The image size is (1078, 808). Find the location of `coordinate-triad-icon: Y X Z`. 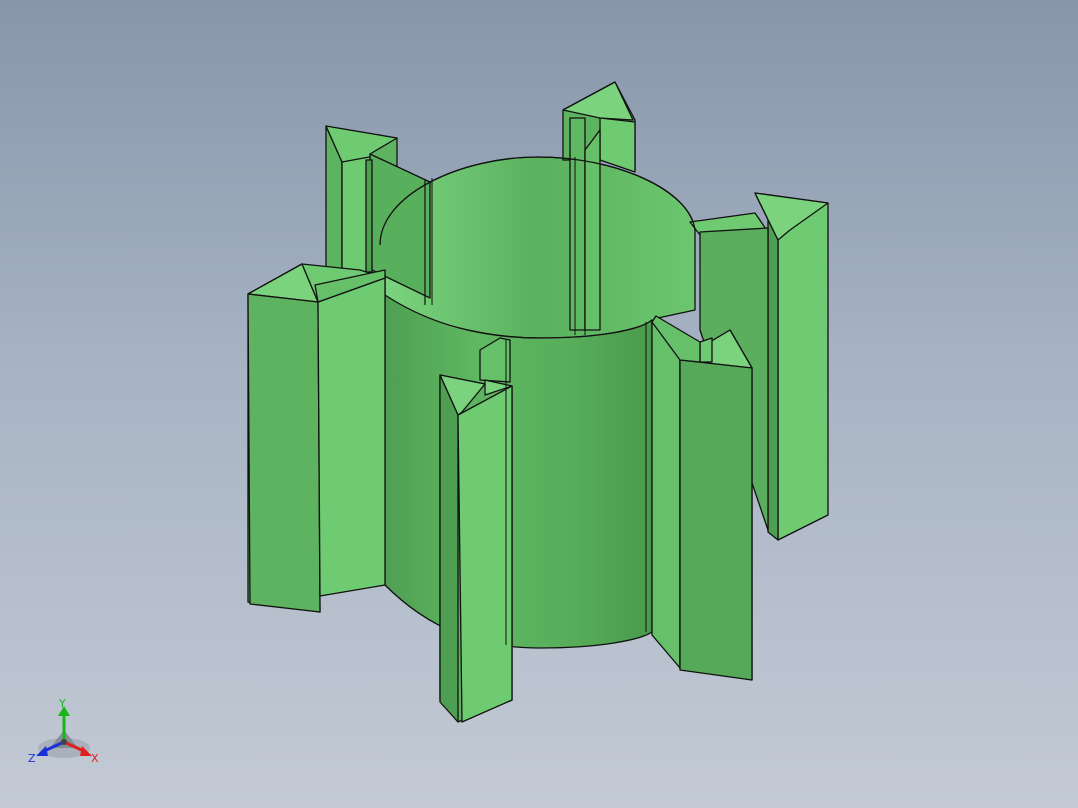

coordinate-triad-icon: Y X Z is located at coordinates (63, 731).